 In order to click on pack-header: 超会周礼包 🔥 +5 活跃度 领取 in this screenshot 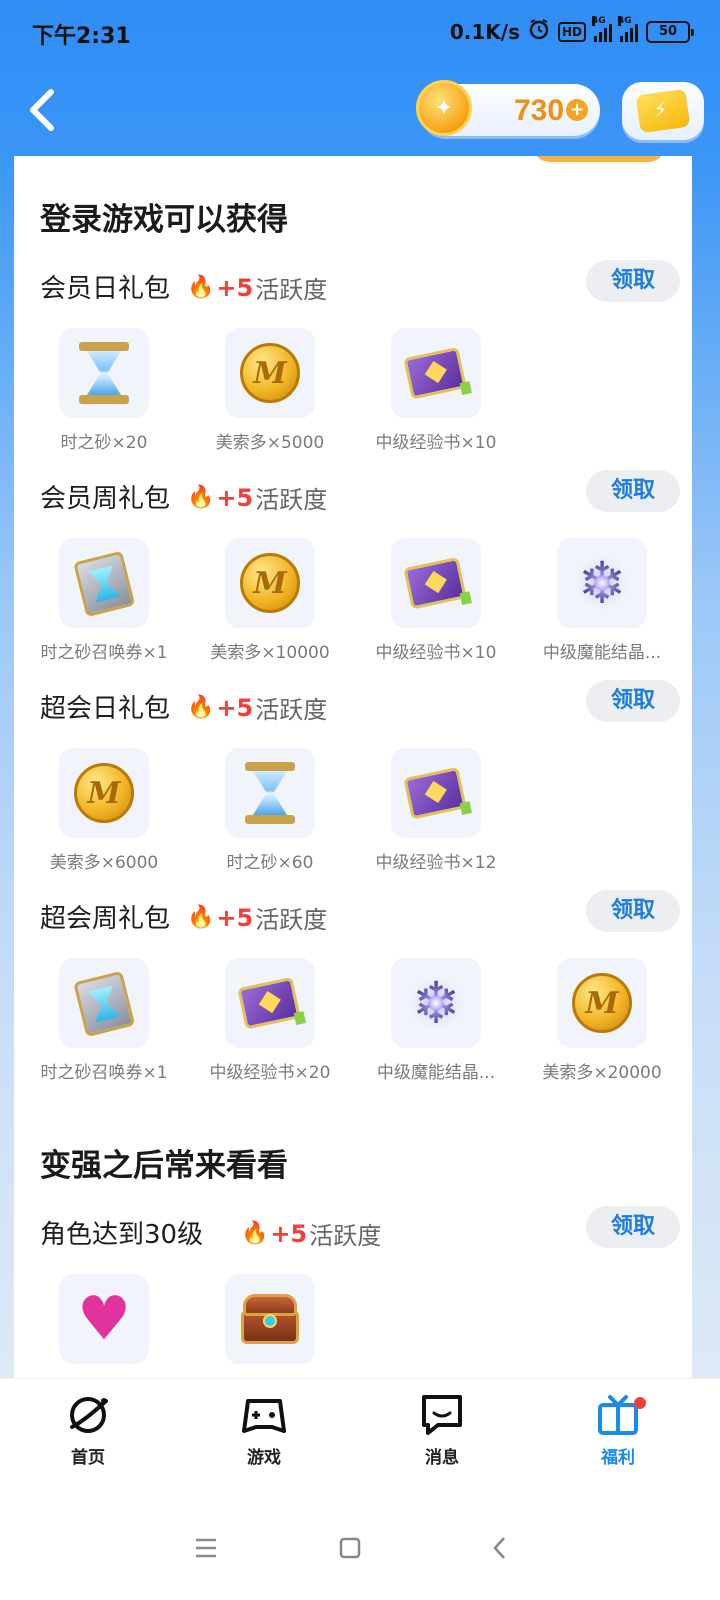, I will do `click(360, 914)`.